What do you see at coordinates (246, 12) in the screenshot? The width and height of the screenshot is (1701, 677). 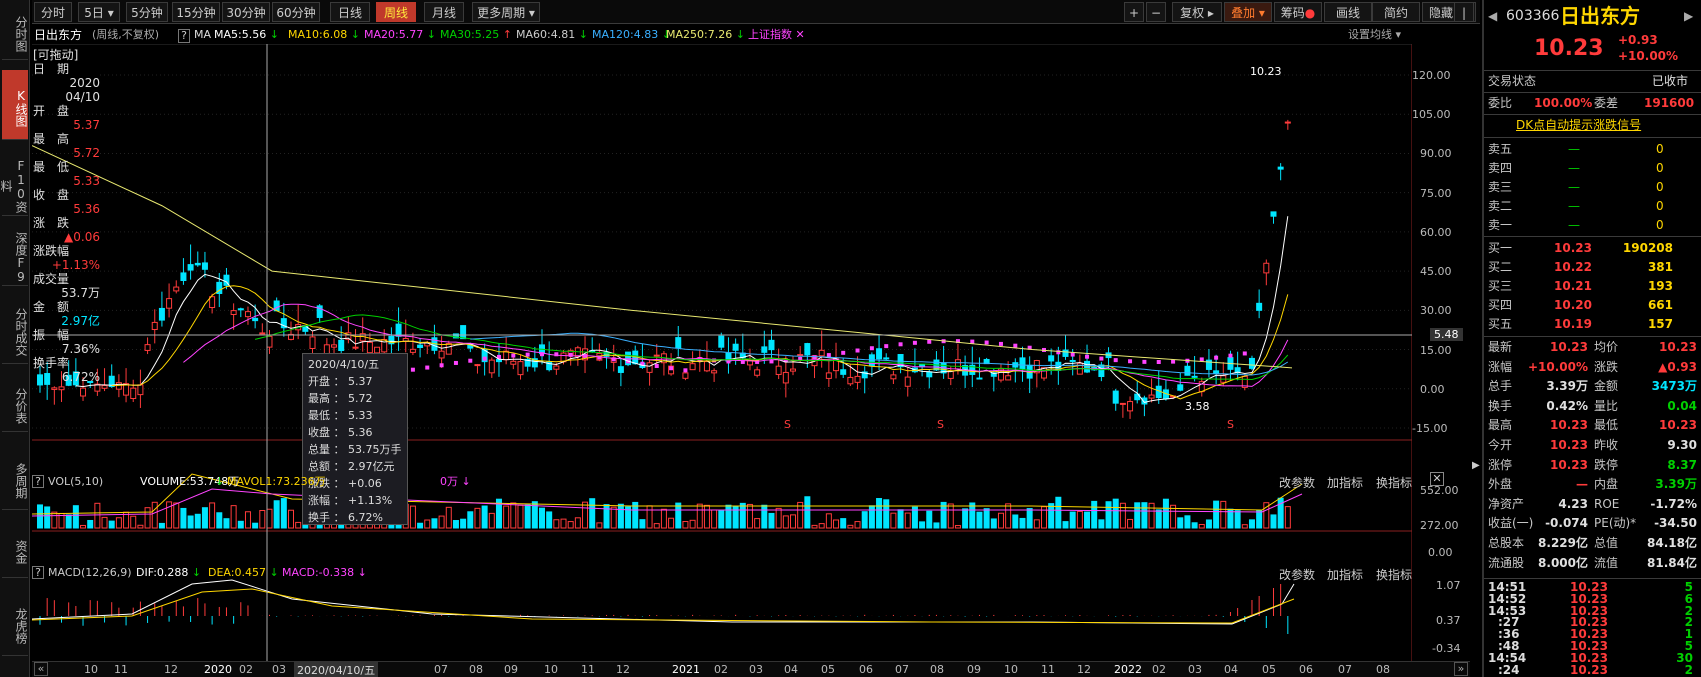 I see `period-30min: 30分钟` at bounding box center [246, 12].